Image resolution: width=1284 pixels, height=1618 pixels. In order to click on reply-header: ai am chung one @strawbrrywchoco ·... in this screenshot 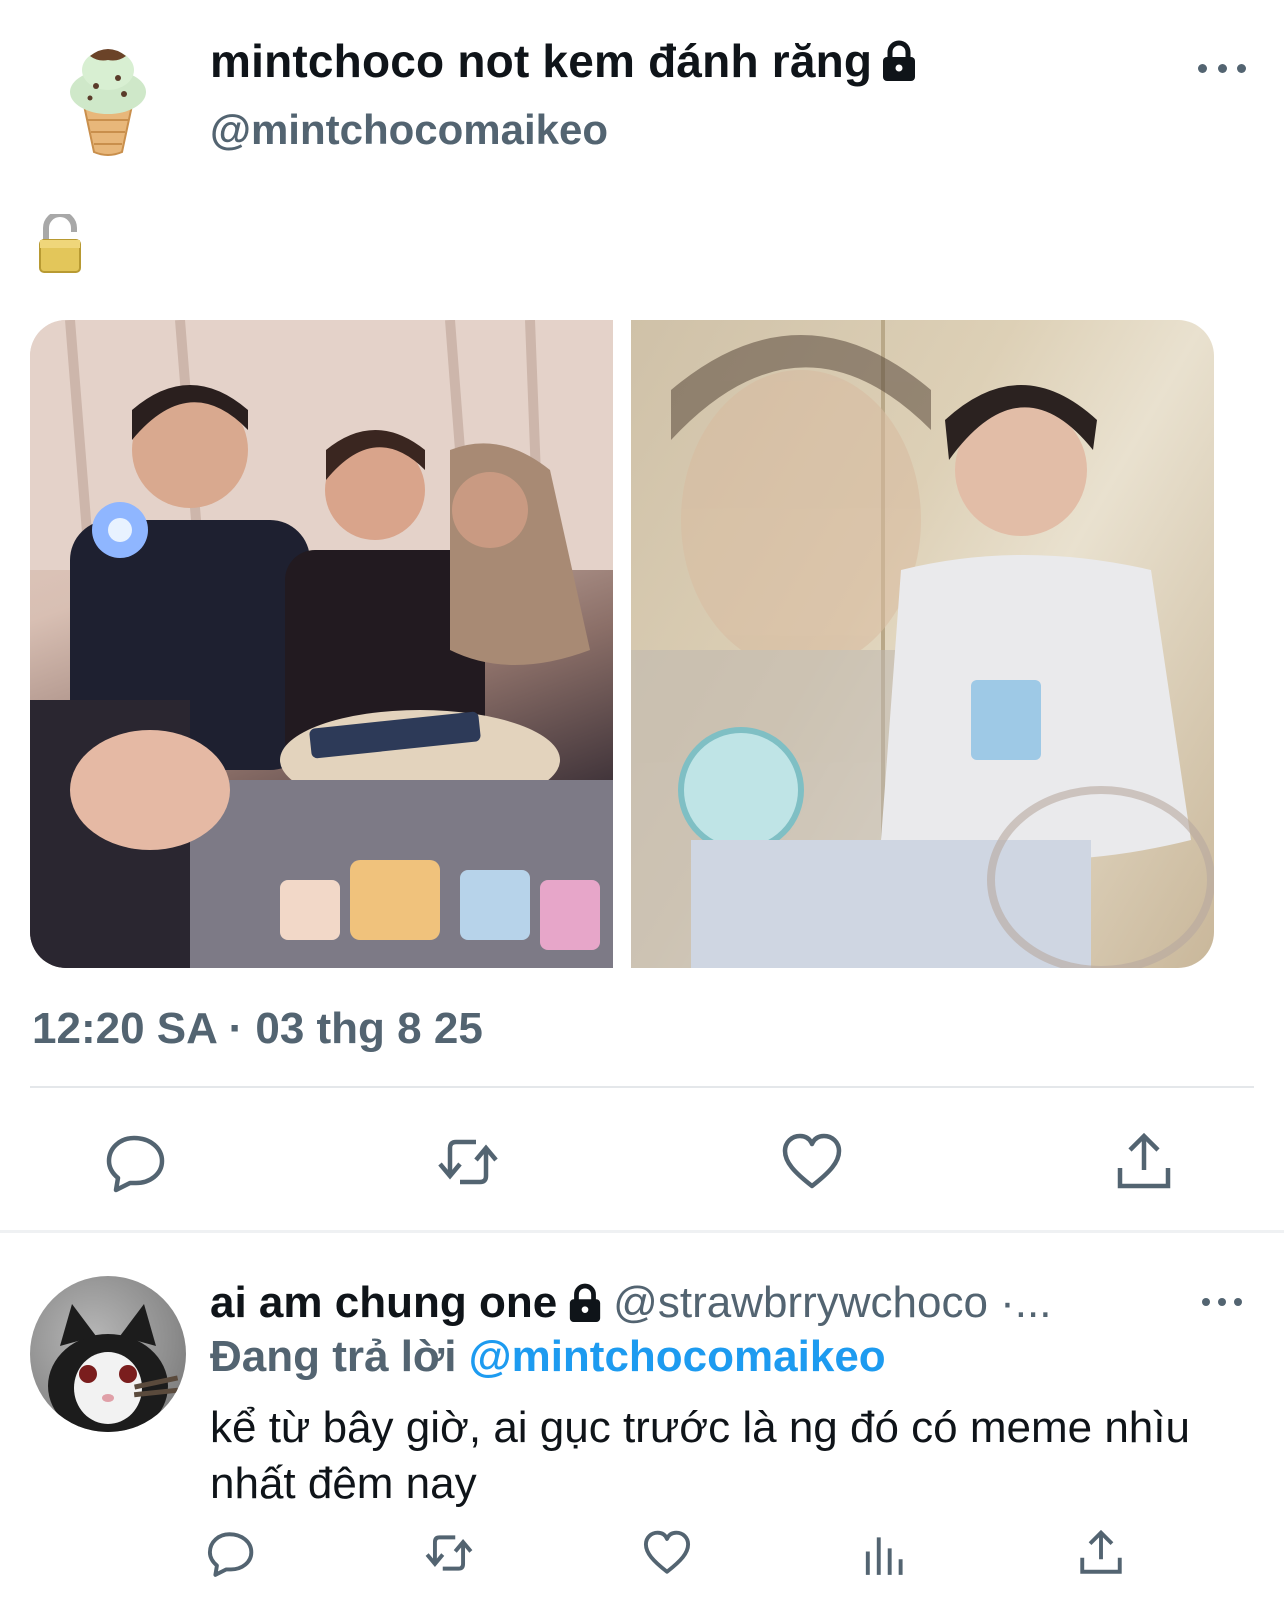, I will do `click(630, 1303)`.